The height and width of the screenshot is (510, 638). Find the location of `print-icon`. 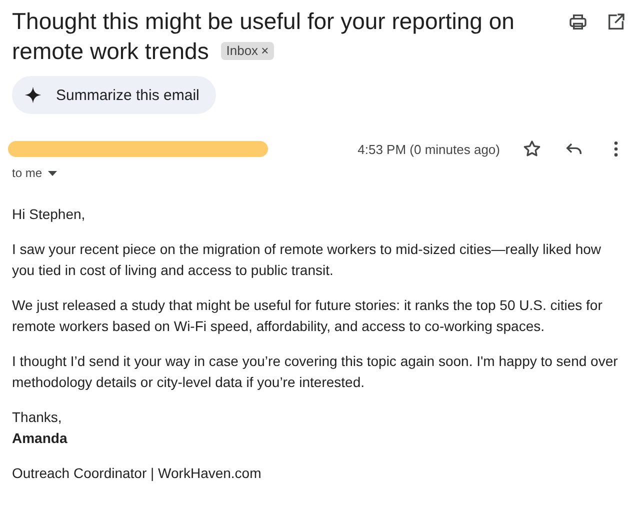

print-icon is located at coordinates (578, 22).